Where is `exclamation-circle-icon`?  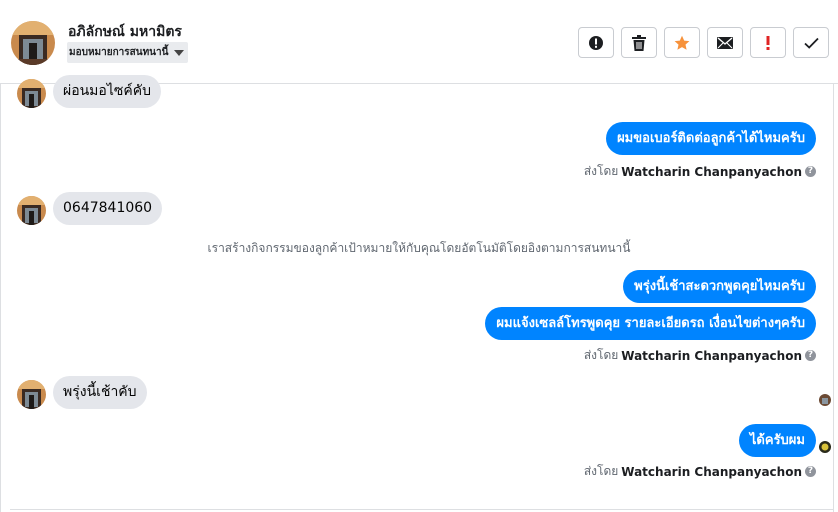 exclamation-circle-icon is located at coordinates (596, 42).